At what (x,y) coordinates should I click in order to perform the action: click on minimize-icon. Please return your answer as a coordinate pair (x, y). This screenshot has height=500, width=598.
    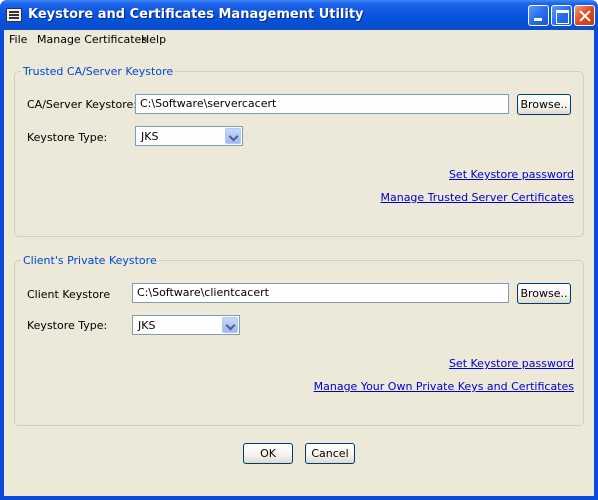
    Looking at the image, I should click on (538, 15).